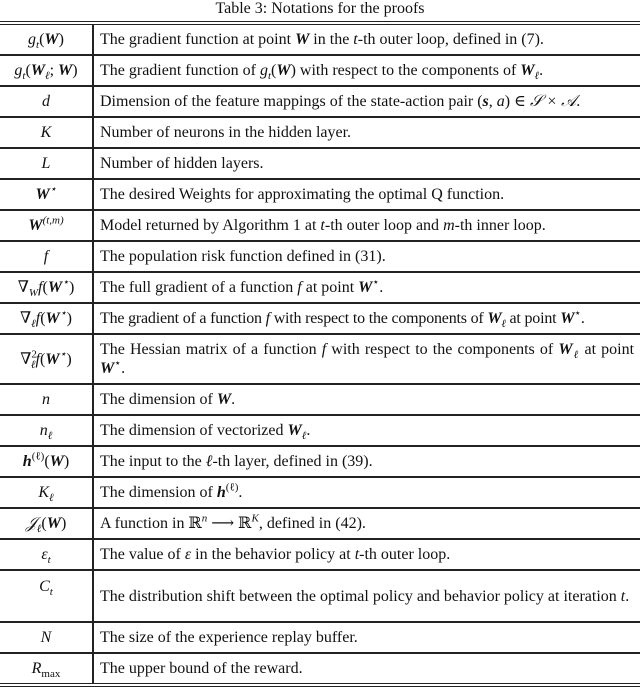 The width and height of the screenshot is (640, 687). Describe the element at coordinates (366, 399) in the screenshot. I see `description-cell: The dimension of W.` at that location.